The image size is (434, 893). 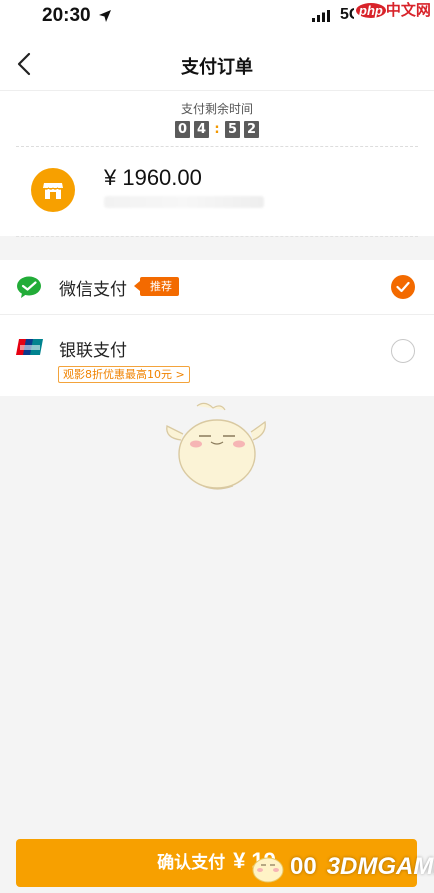 What do you see at coordinates (217, 287) in the screenshot?
I see `payment-option-wechat: 微信支付 推荐` at bounding box center [217, 287].